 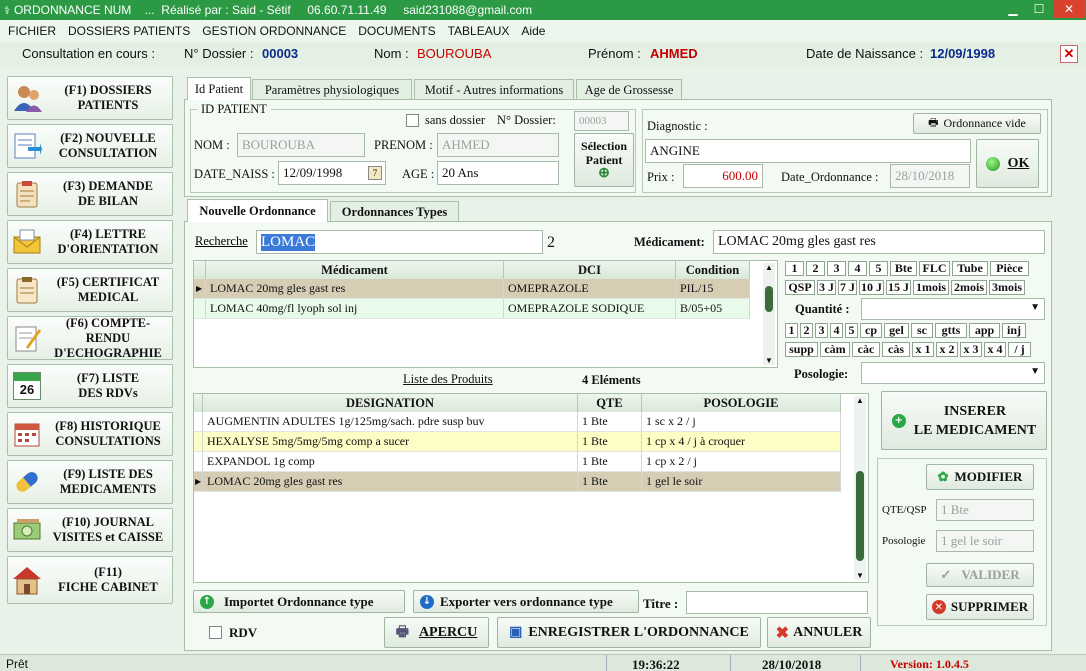 What do you see at coordinates (922, 330) in the screenshot?
I see `chip-button: sc` at bounding box center [922, 330].